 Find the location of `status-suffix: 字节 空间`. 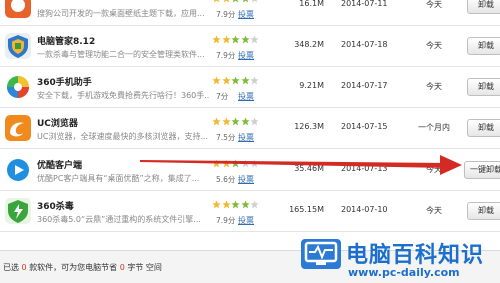

status-suffix: 字节 空间 is located at coordinates (144, 267).